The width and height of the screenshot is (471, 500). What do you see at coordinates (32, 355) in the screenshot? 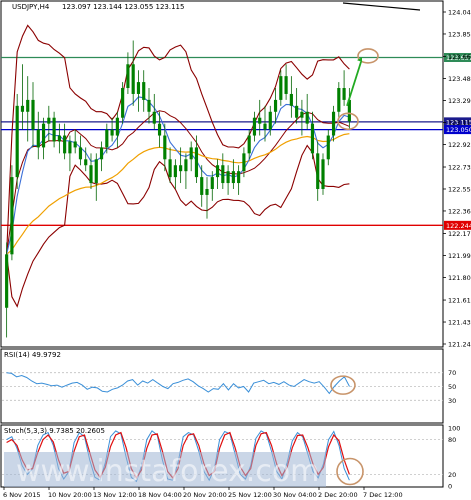
I see `rsi-label: RSI(14) 49.9792` at bounding box center [32, 355].